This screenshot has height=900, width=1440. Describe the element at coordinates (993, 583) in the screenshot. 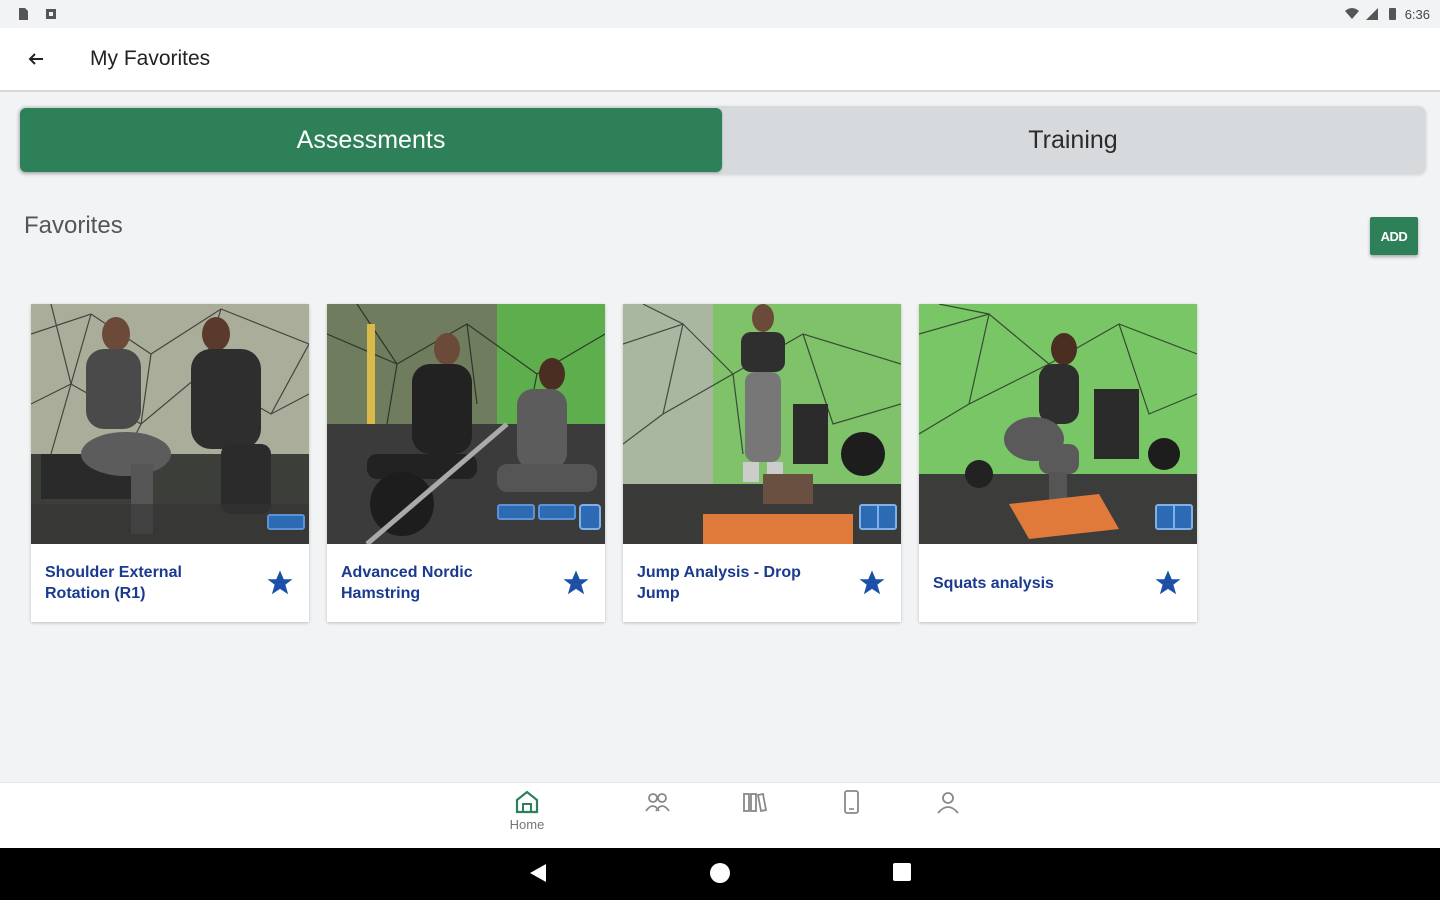

I see `card-title: Squats analysis` at that location.